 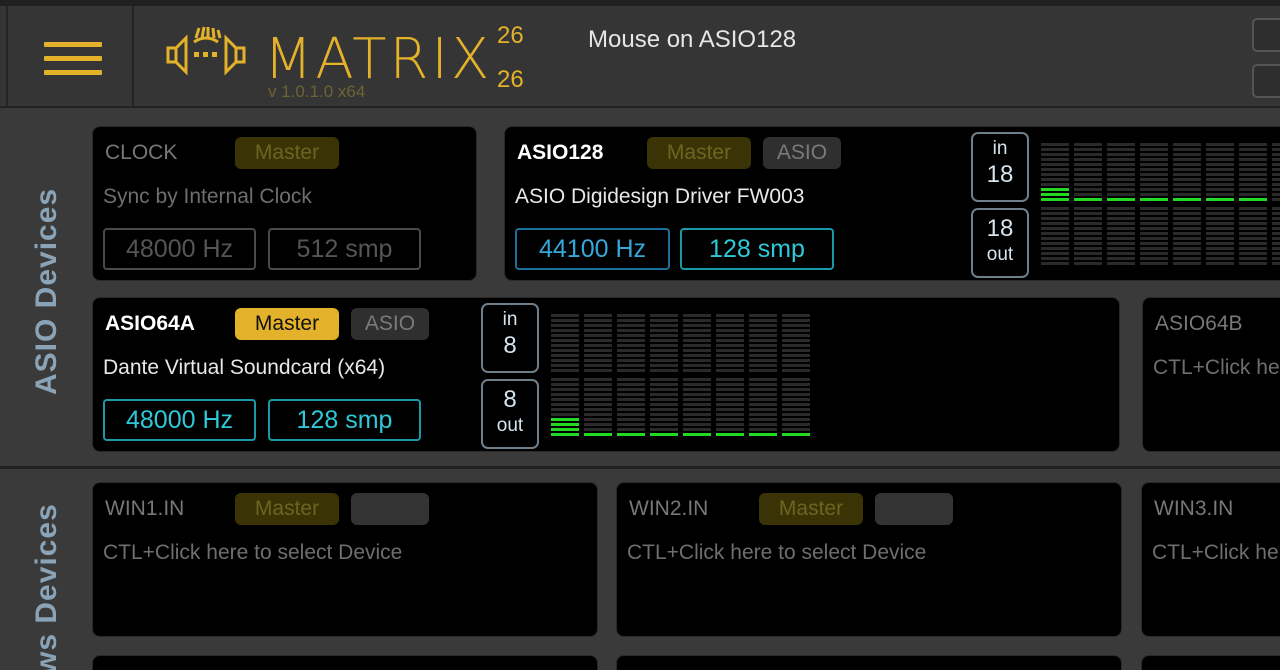 What do you see at coordinates (46, 569) in the screenshot?
I see `windows-section-label-area: ws Devices` at bounding box center [46, 569].